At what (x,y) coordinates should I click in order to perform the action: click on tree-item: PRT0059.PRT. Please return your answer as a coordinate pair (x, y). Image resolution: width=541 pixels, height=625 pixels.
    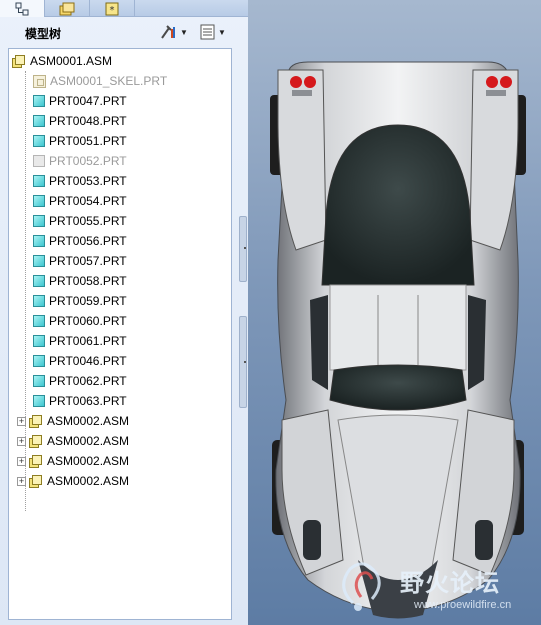
    Looking at the image, I should click on (80, 301).